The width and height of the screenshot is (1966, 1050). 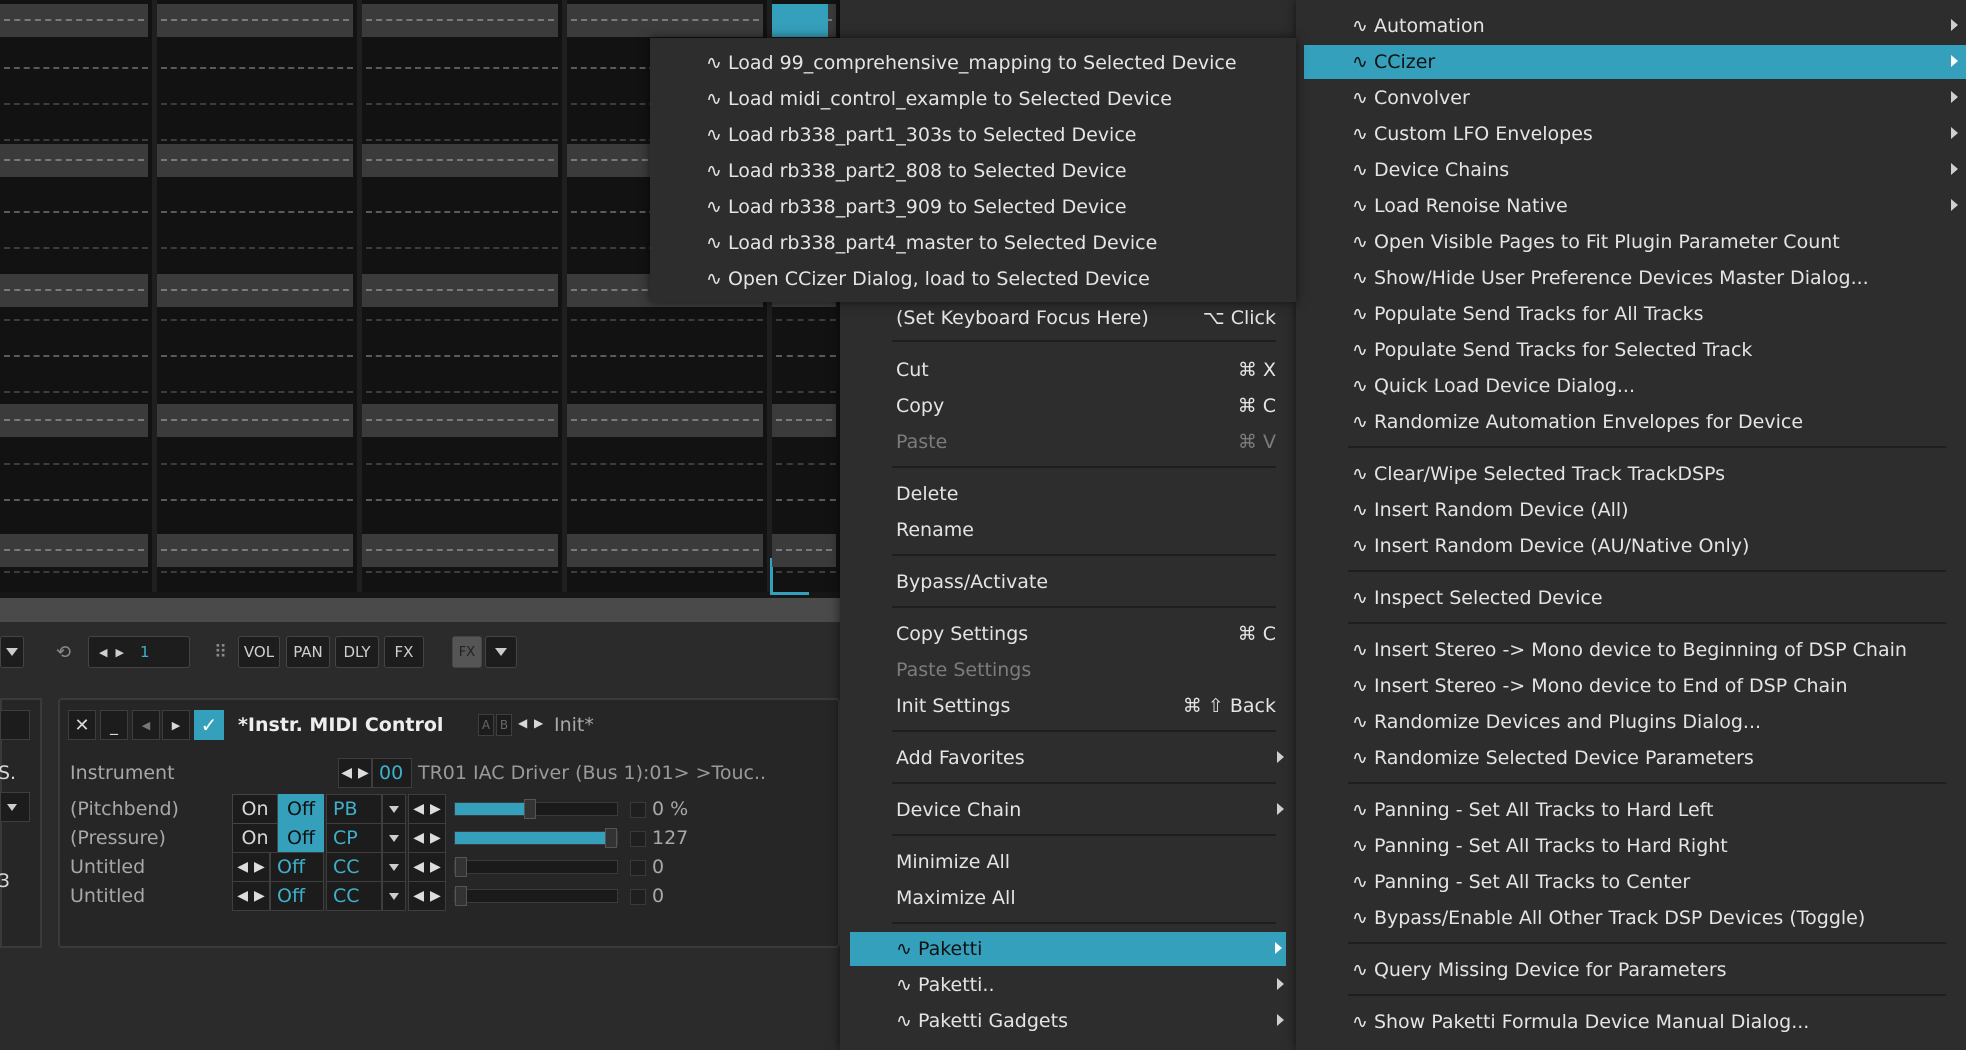 I want to click on move-right-button: ▶, so click(x=176, y=725).